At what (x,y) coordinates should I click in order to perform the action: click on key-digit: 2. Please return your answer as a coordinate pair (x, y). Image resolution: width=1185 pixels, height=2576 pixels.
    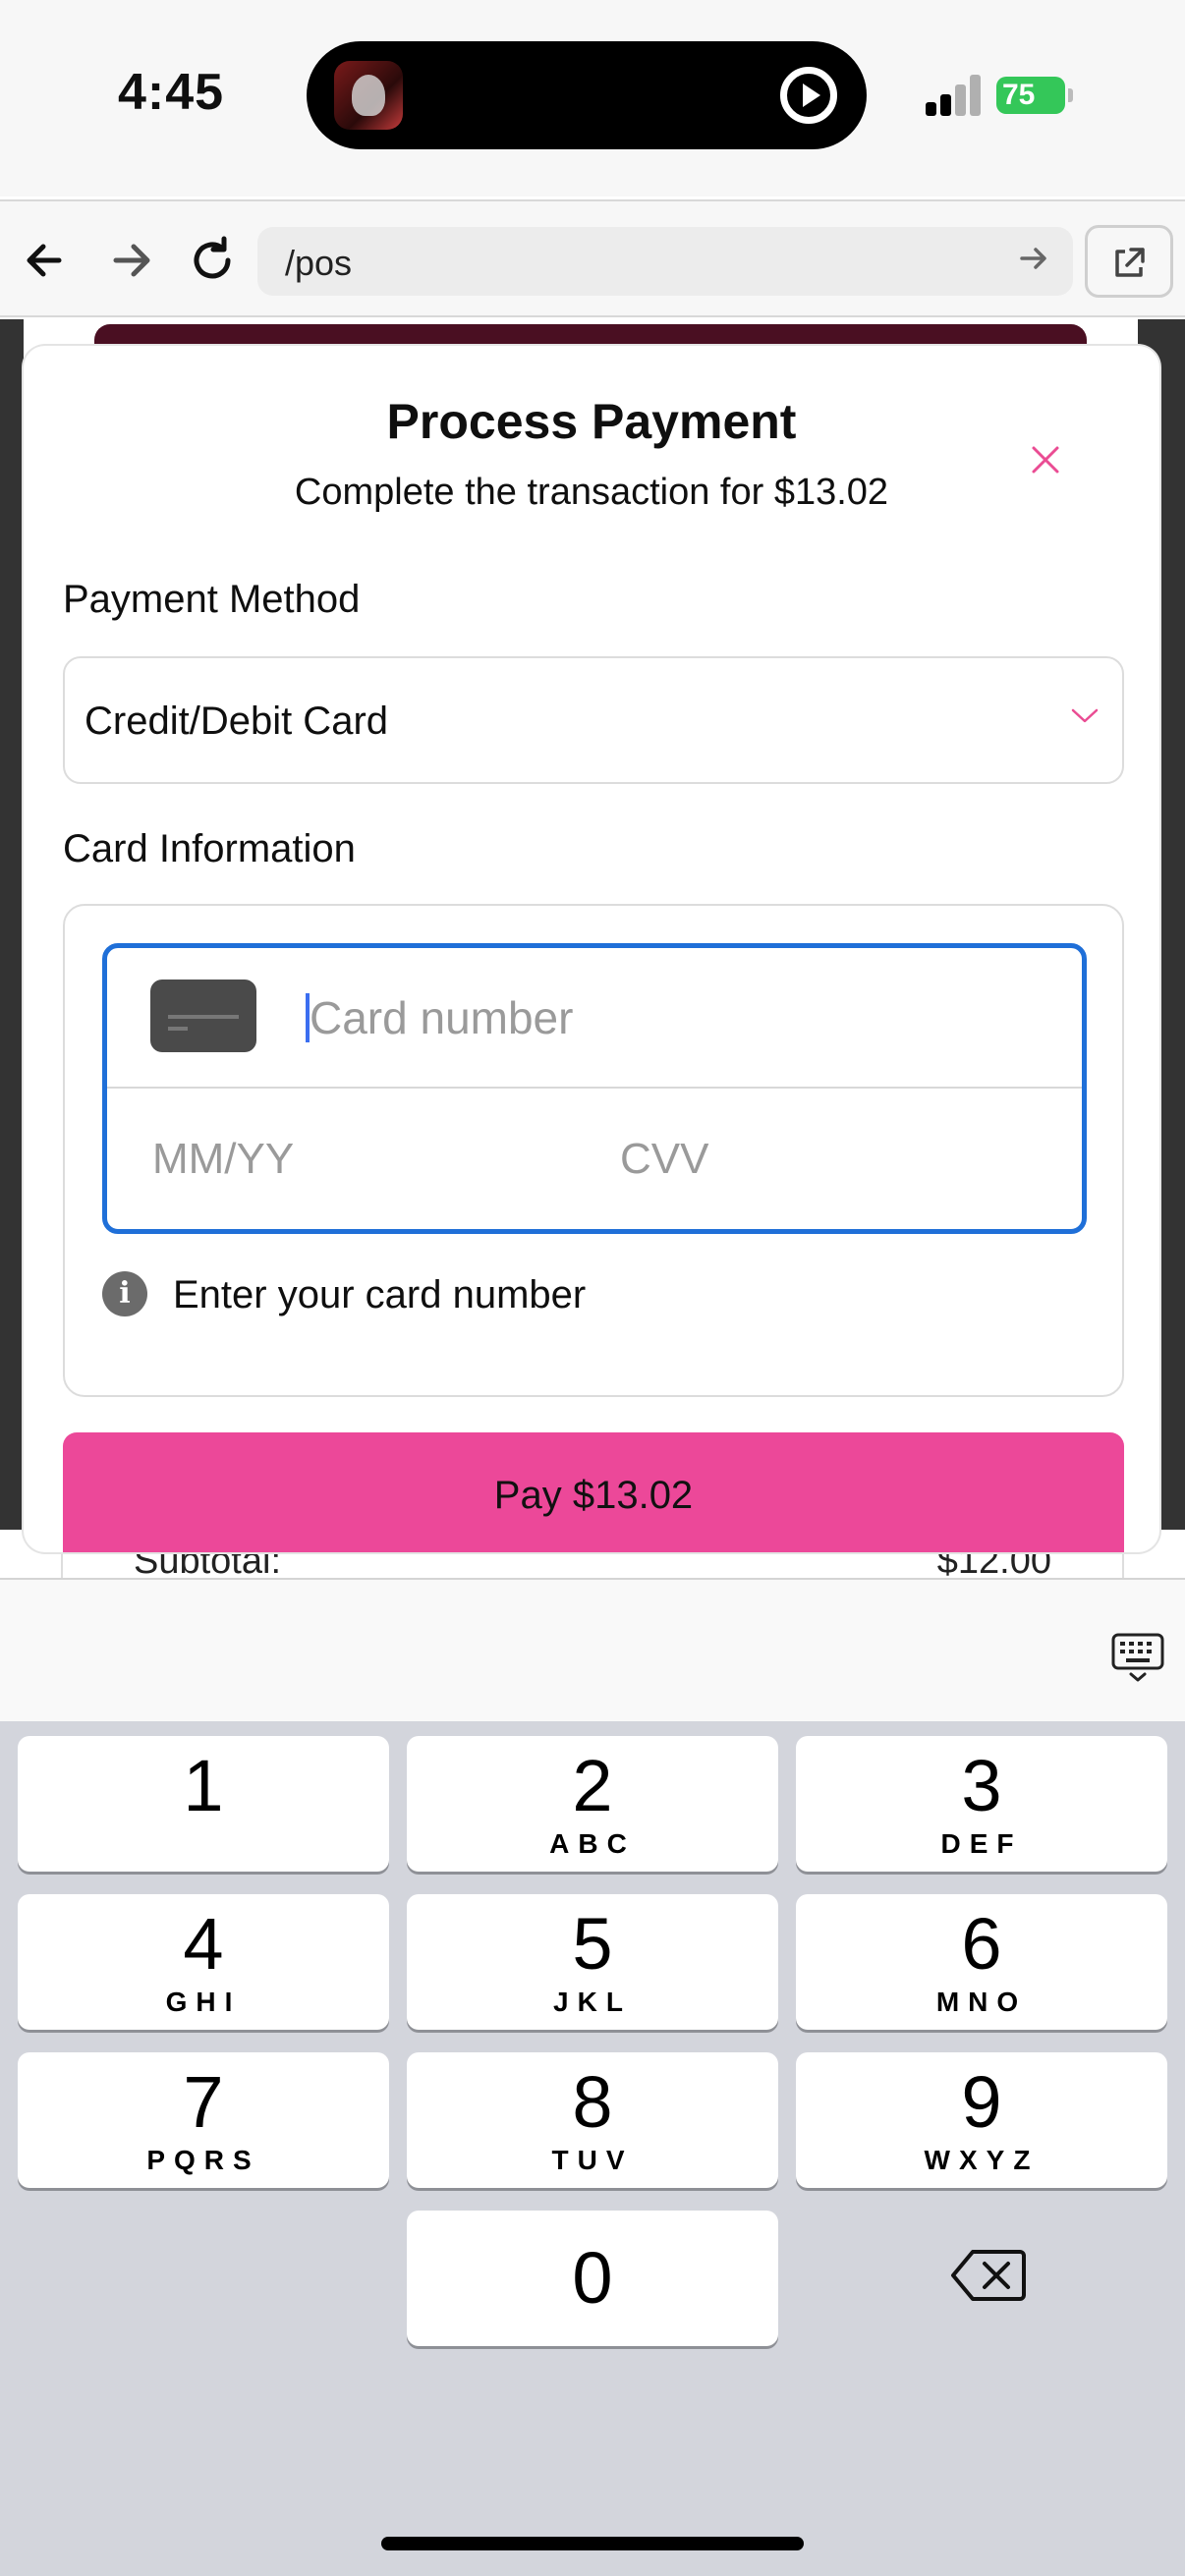
    Looking at the image, I should click on (592, 1785).